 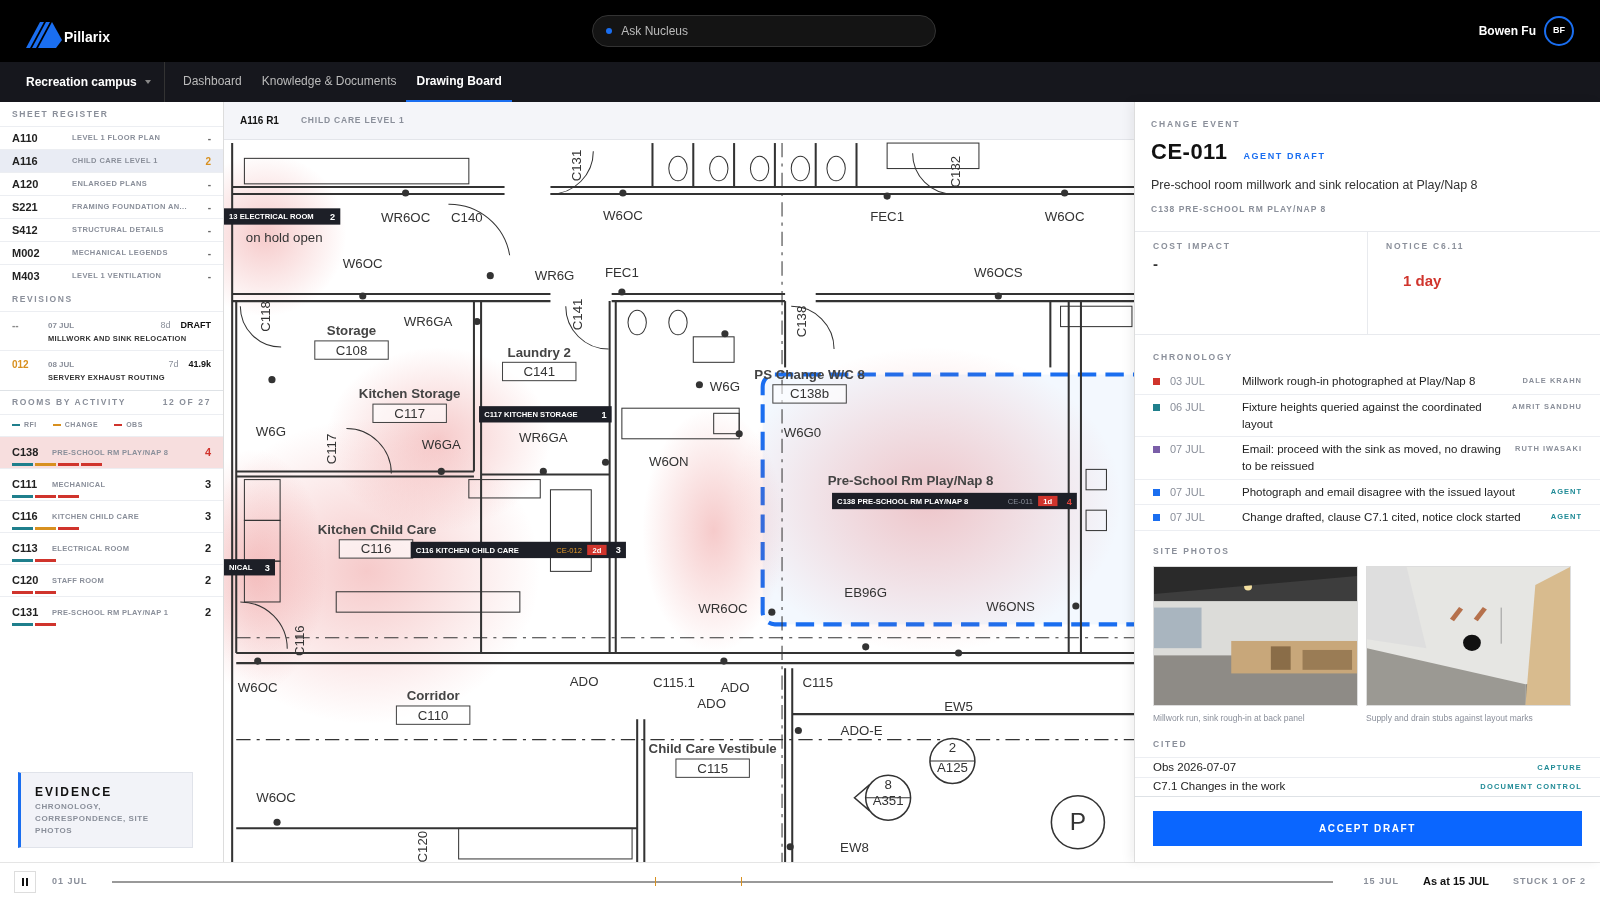 What do you see at coordinates (1010, 606) in the screenshot?
I see `plan-label: W6ONS` at bounding box center [1010, 606].